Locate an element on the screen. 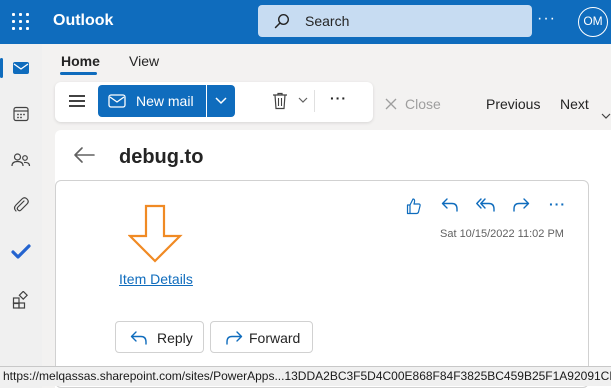  search-label: Search is located at coordinates (327, 21).